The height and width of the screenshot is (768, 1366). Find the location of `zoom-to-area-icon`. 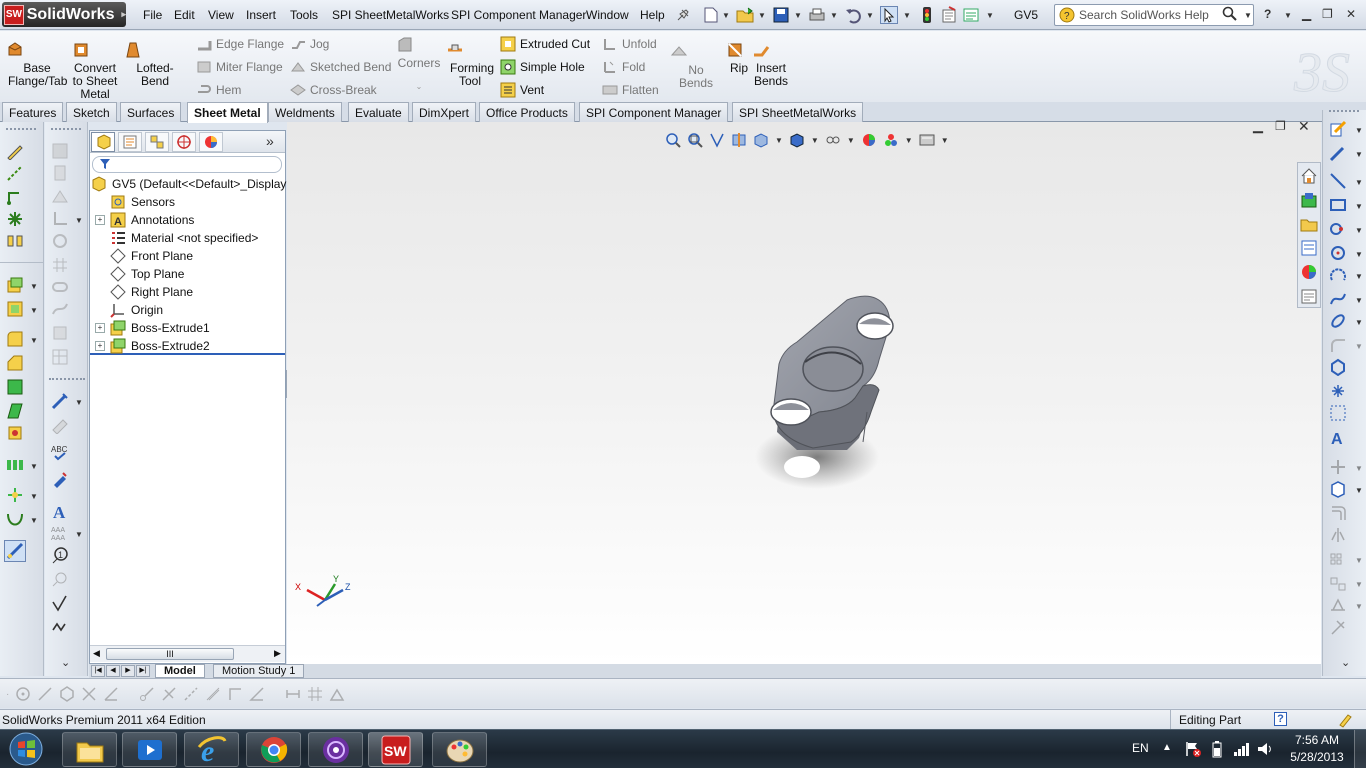

zoom-to-area-icon is located at coordinates (695, 140).